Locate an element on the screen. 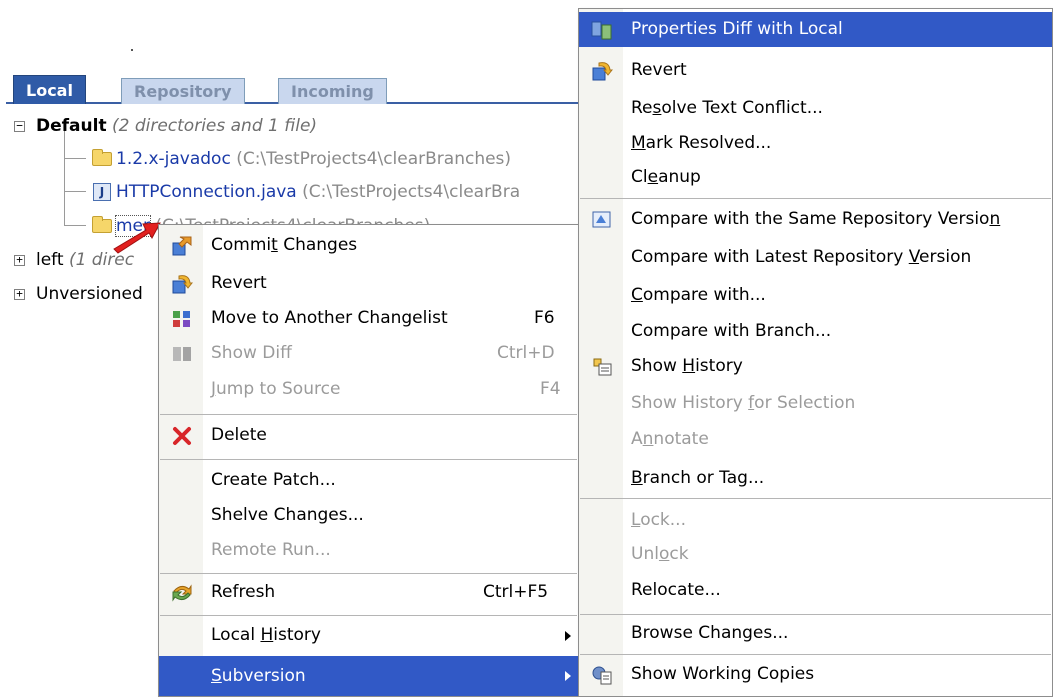 This screenshot has width=1053, height=697. show-diff-item: Show Diff Ctrl+D is located at coordinates (368, 353).